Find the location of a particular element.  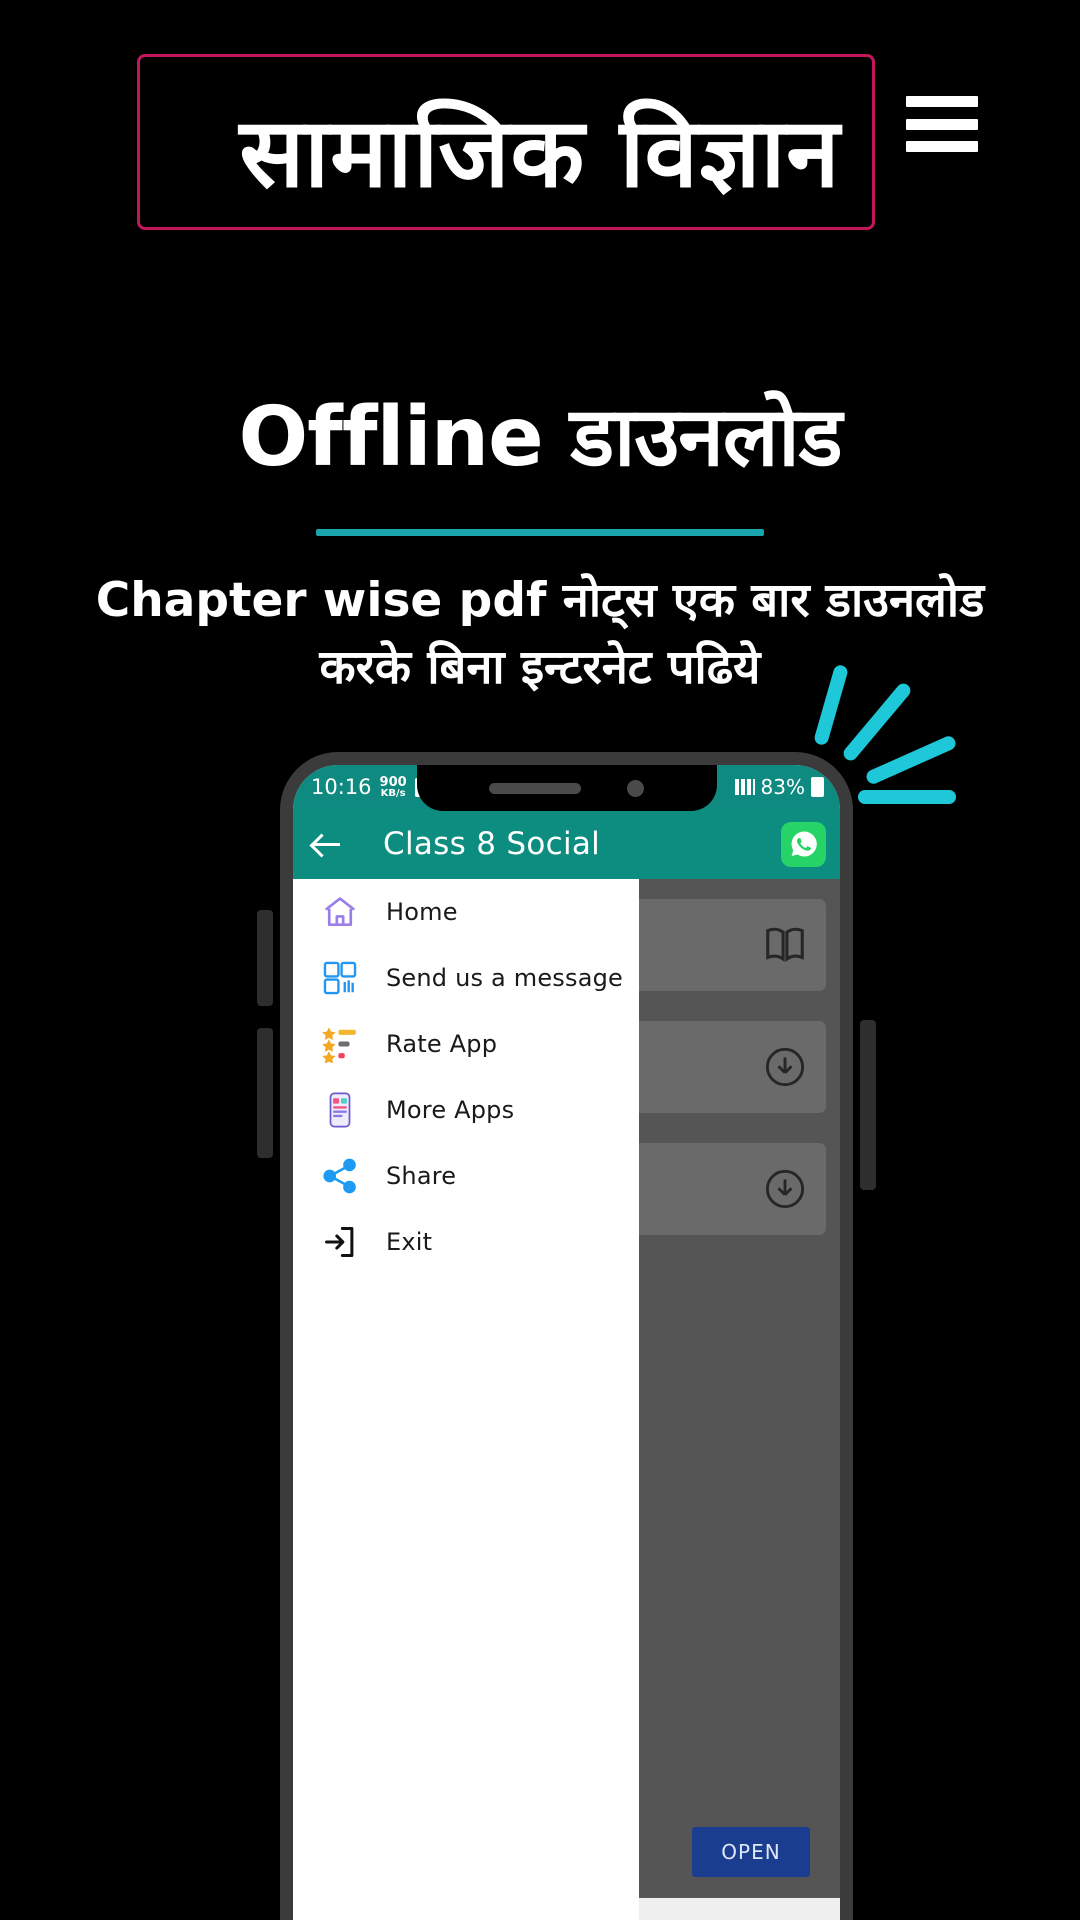

phone-notch is located at coordinates (566, 788).